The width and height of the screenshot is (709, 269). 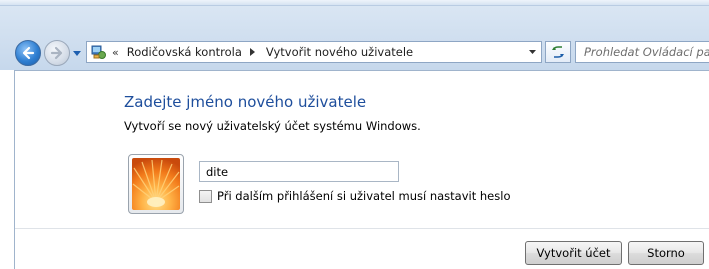 I want to click on breadcrumb-separator-icon, so click(x=253, y=52).